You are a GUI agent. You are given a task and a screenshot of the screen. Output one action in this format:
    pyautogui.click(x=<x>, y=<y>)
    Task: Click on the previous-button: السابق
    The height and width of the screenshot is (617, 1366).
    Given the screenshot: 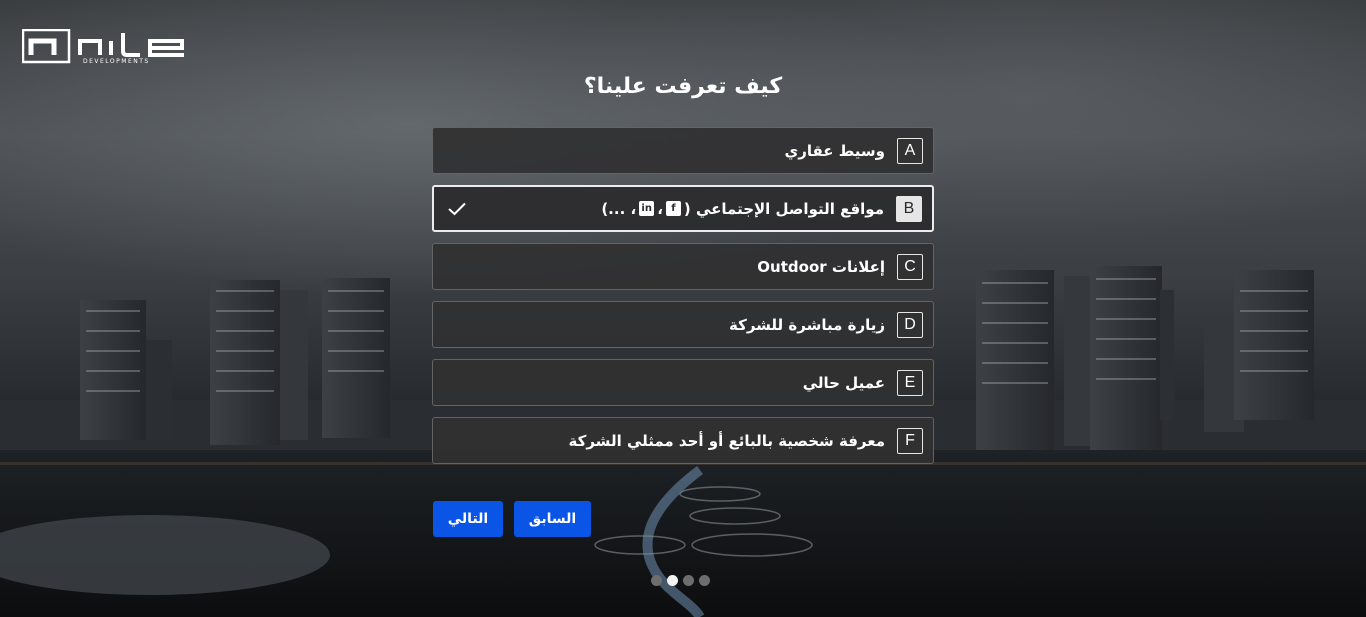 What is the action you would take?
    pyautogui.click(x=552, y=519)
    